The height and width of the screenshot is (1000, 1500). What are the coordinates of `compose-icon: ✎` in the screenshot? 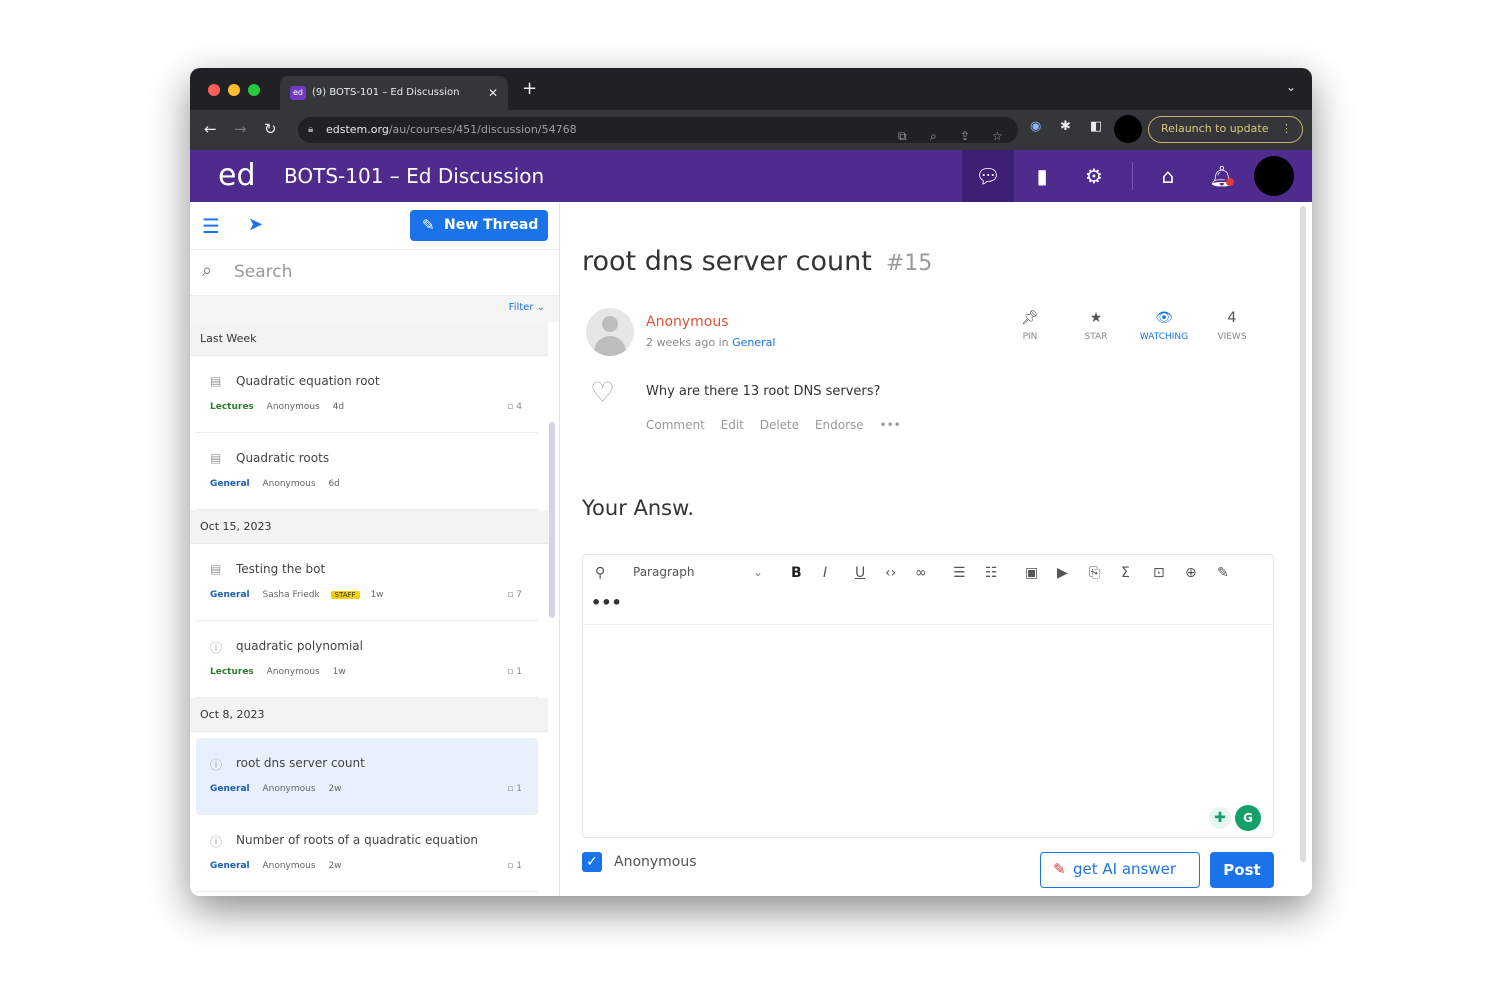 It's located at (428, 225).